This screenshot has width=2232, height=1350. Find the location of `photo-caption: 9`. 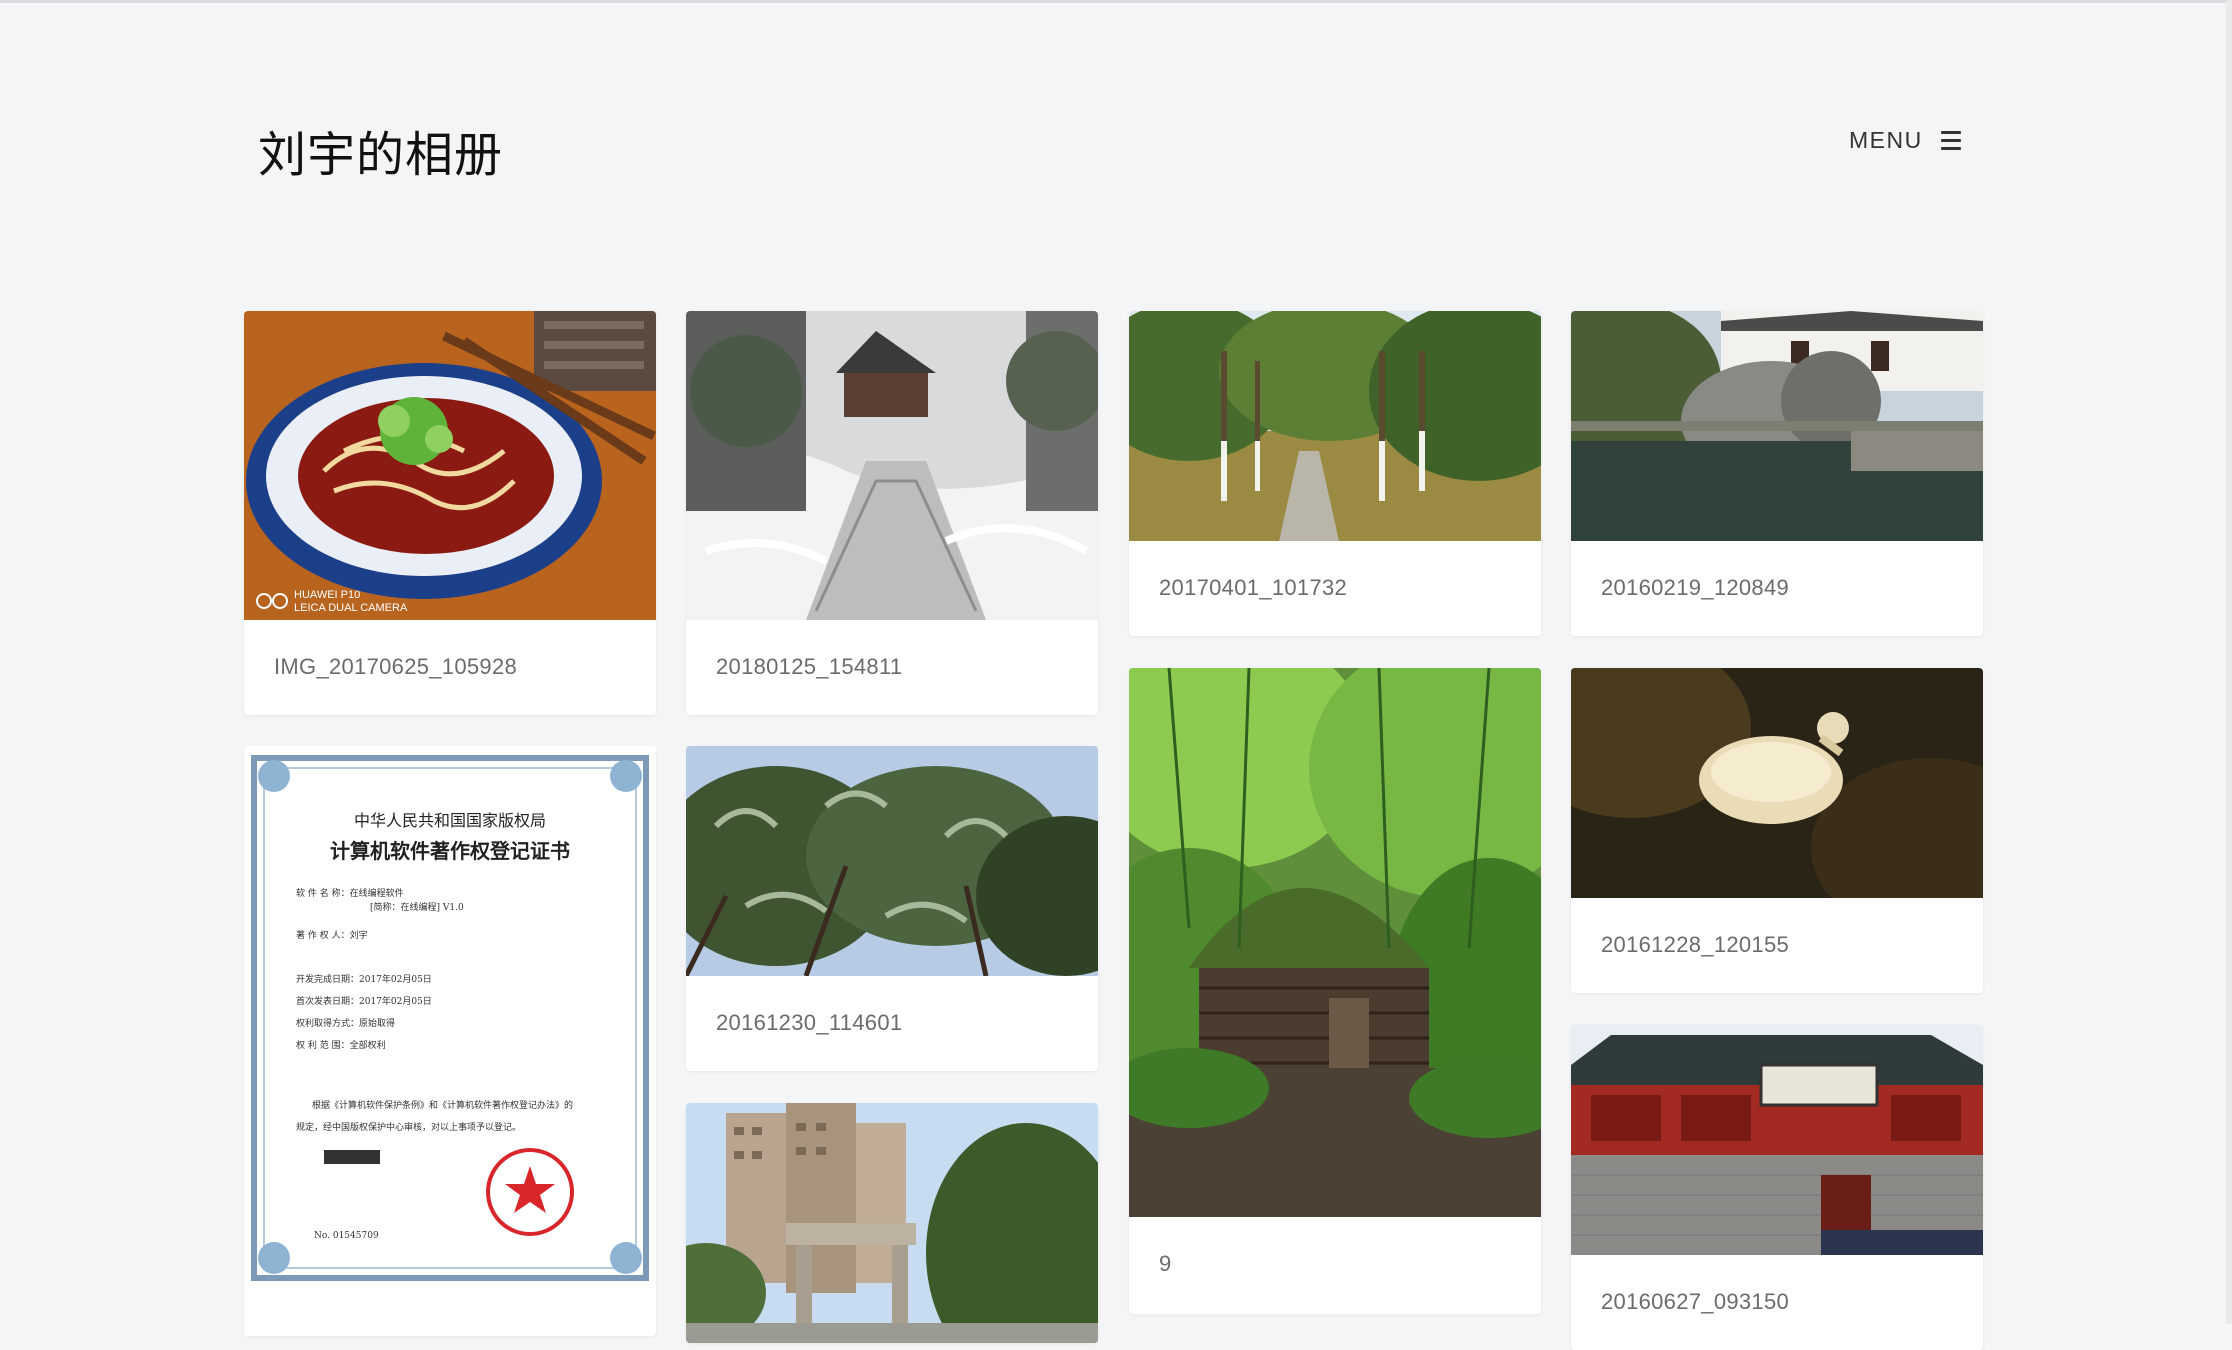

photo-caption: 9 is located at coordinates (1165, 1263).